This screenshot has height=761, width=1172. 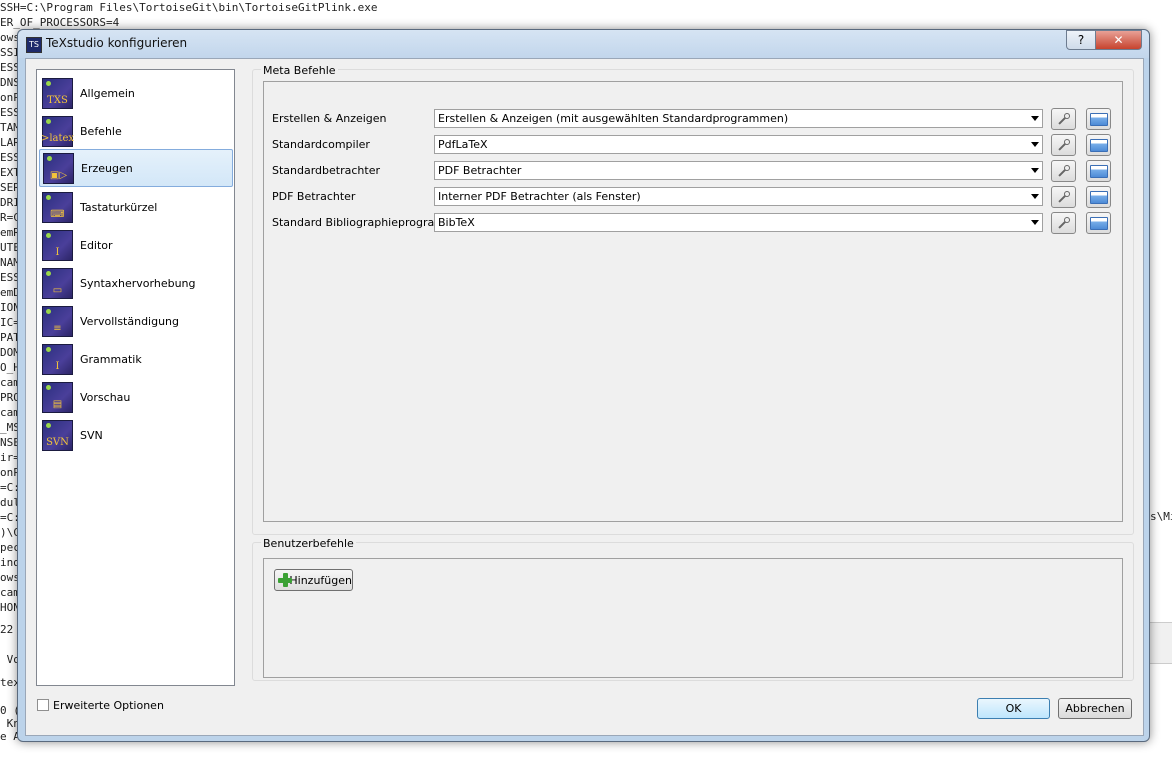 What do you see at coordinates (57, 245) in the screenshot?
I see `cursor-icon: I` at bounding box center [57, 245].